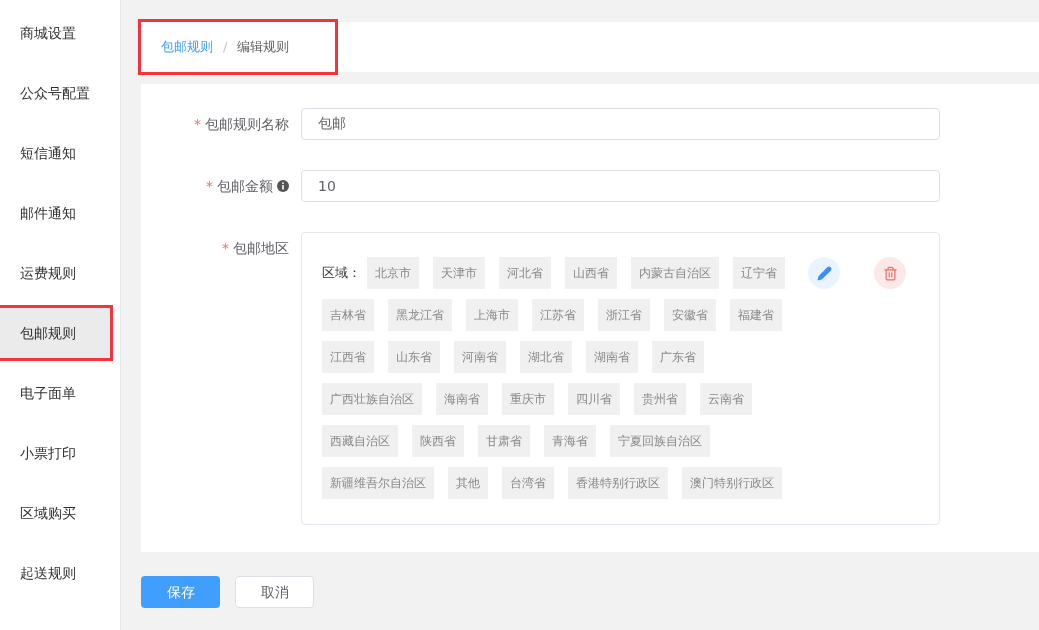 This screenshot has width=1039, height=630. Describe the element at coordinates (620, 186) in the screenshot. I see `text-field: 10` at that location.